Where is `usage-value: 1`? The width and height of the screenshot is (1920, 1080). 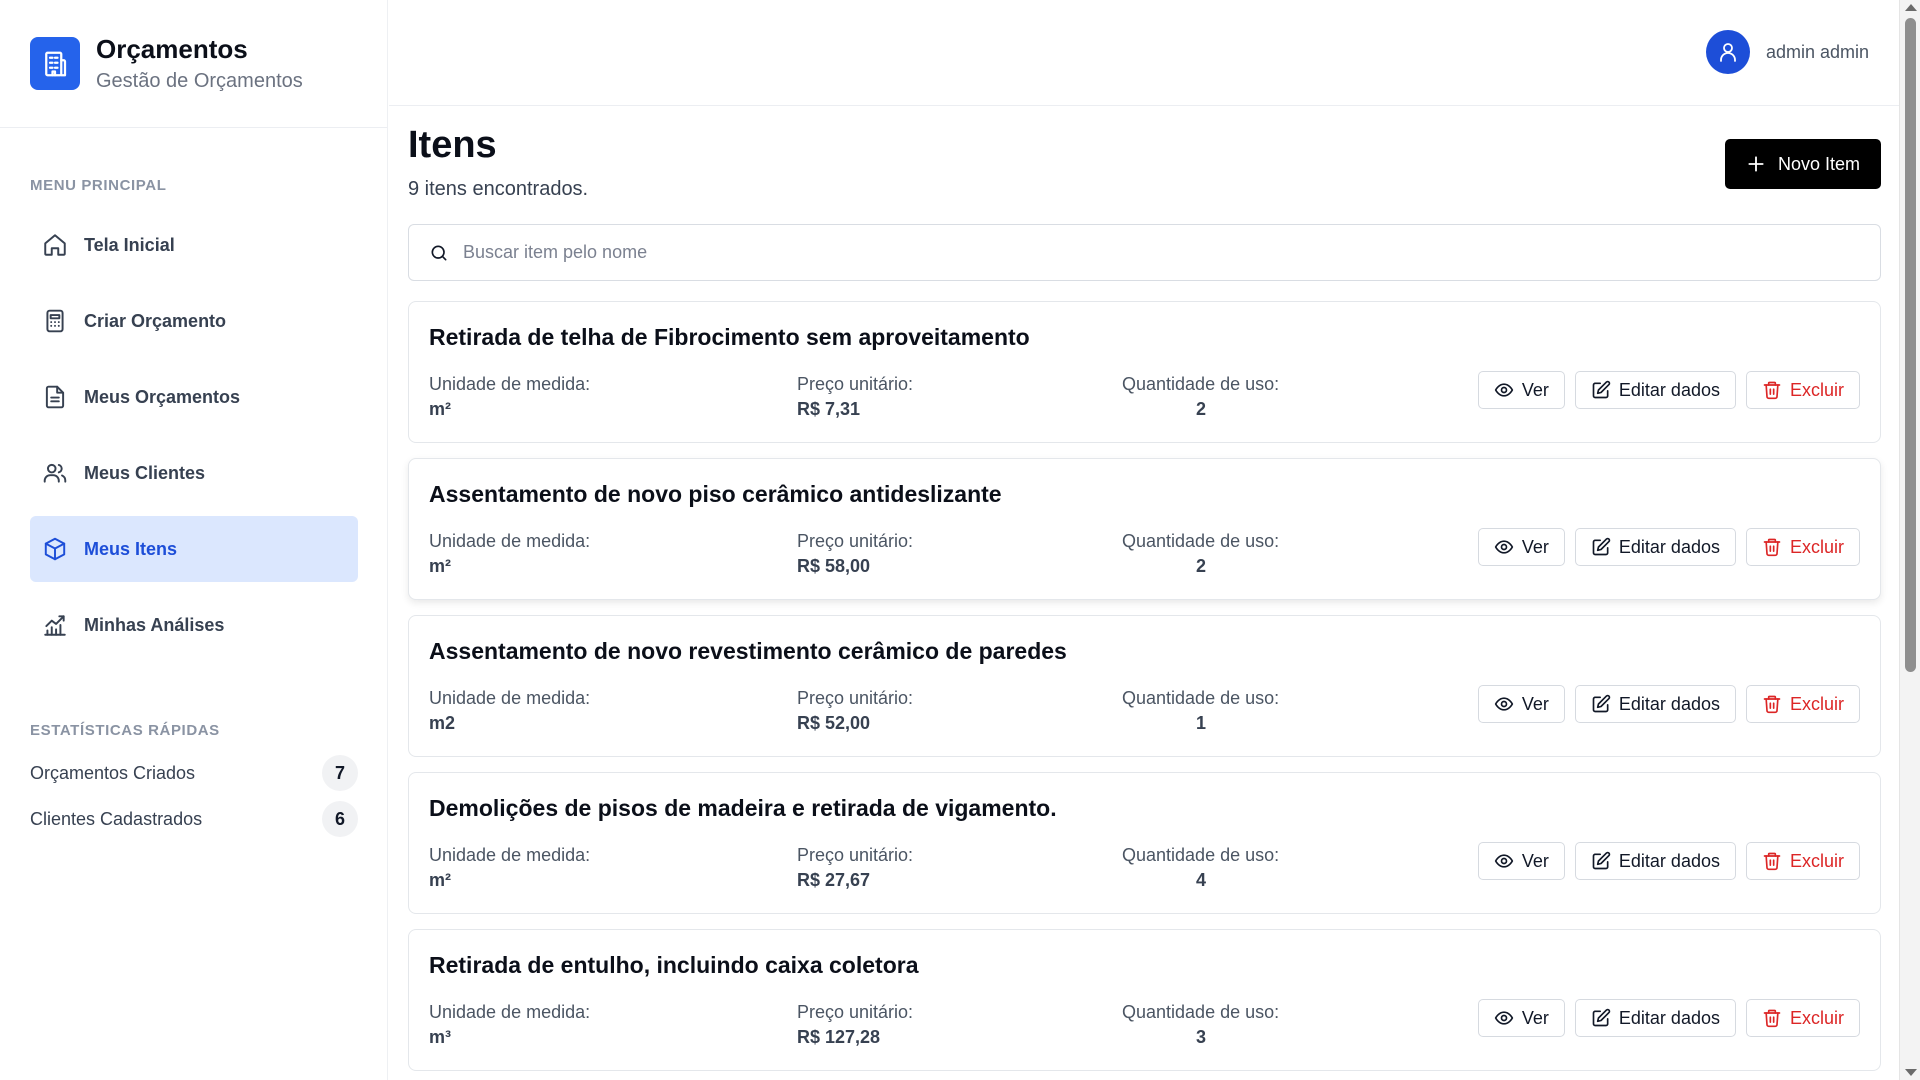 usage-value: 1 is located at coordinates (1200, 723).